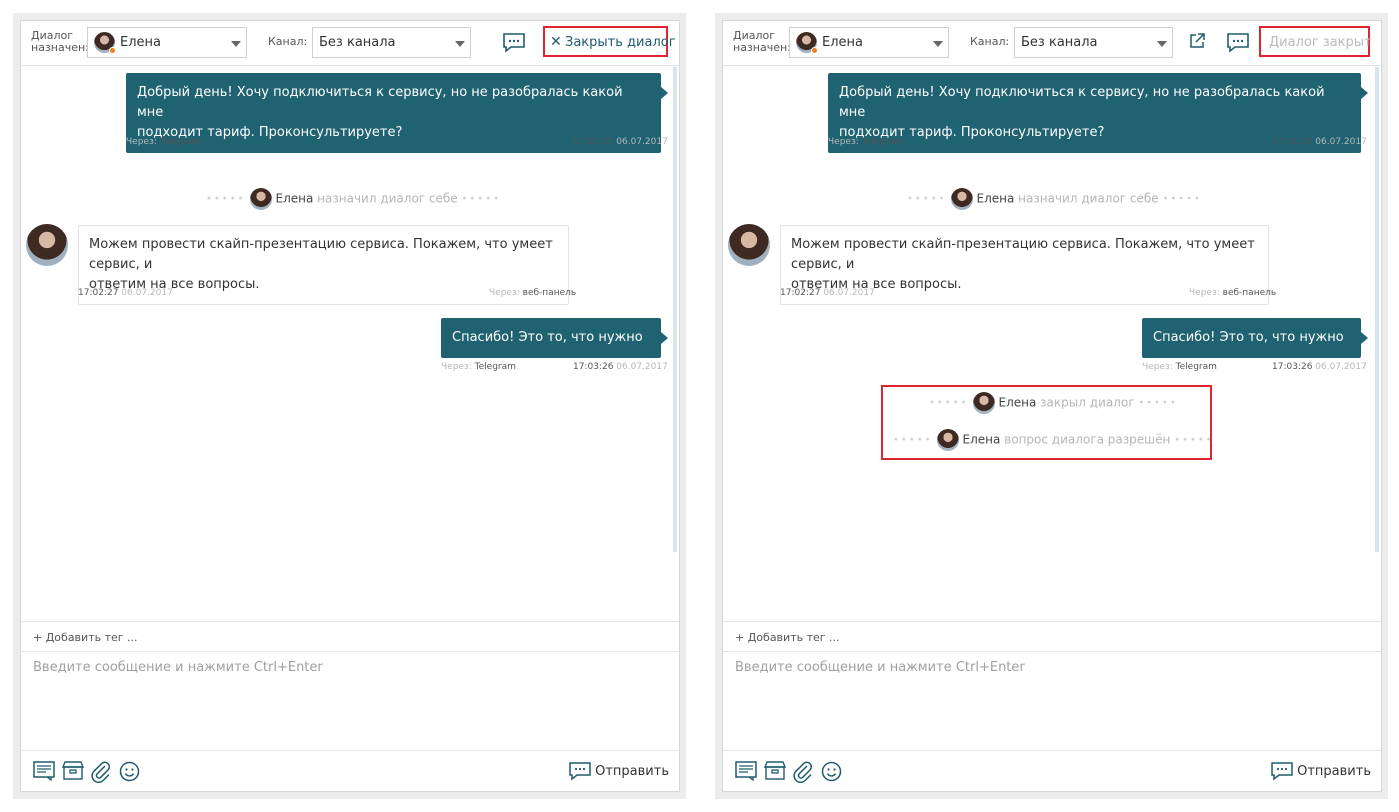 The height and width of the screenshot is (812, 1399). Describe the element at coordinates (1197, 43) in the screenshot. I see `external-link-icon` at that location.